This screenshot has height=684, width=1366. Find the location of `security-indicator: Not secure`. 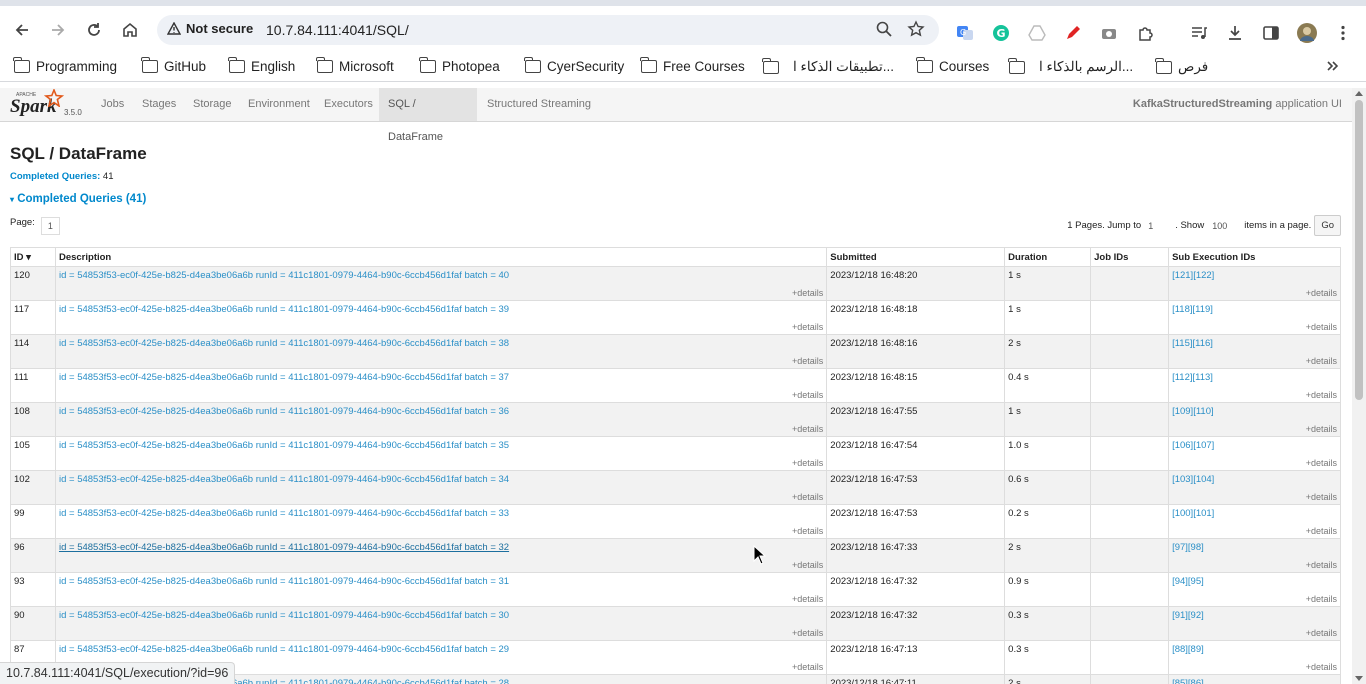

security-indicator: Not secure is located at coordinates (210, 28).